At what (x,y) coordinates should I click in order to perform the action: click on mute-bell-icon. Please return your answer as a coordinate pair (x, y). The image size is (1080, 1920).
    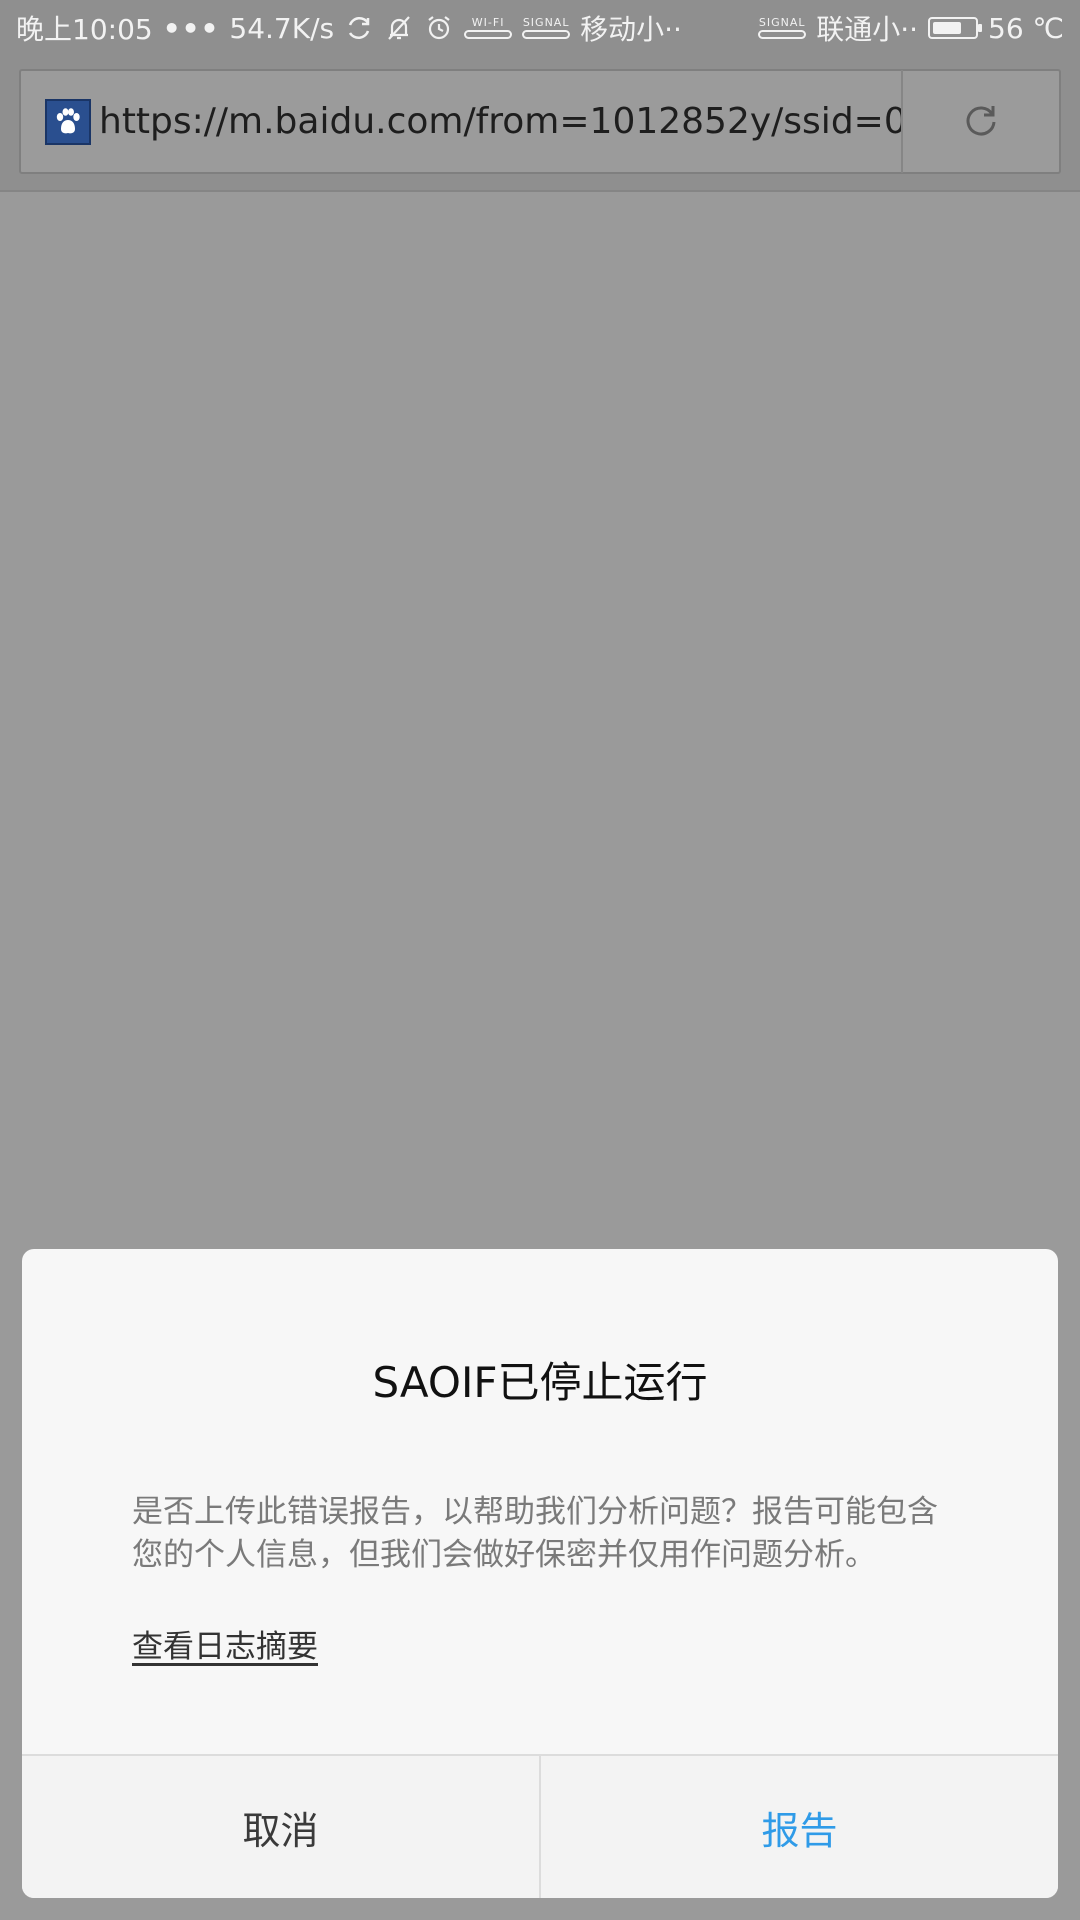
    Looking at the image, I should click on (399, 28).